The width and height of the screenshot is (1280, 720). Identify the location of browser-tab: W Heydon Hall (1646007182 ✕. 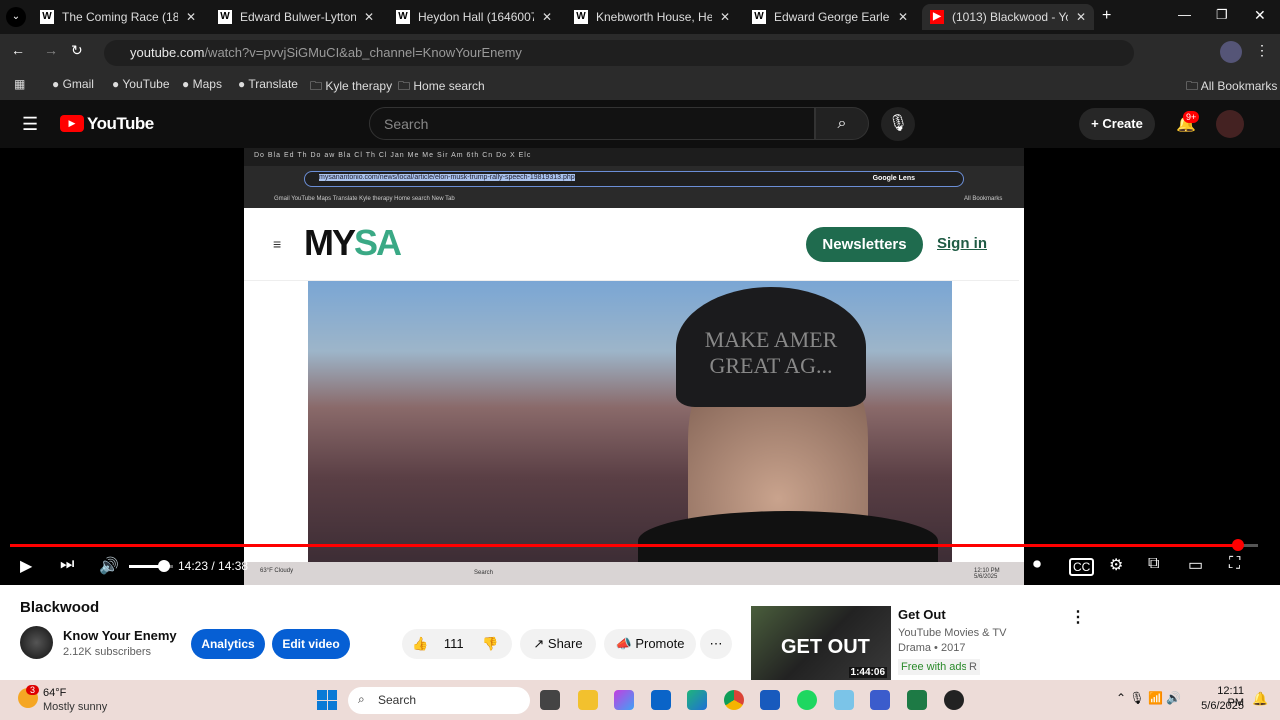
(474, 17).